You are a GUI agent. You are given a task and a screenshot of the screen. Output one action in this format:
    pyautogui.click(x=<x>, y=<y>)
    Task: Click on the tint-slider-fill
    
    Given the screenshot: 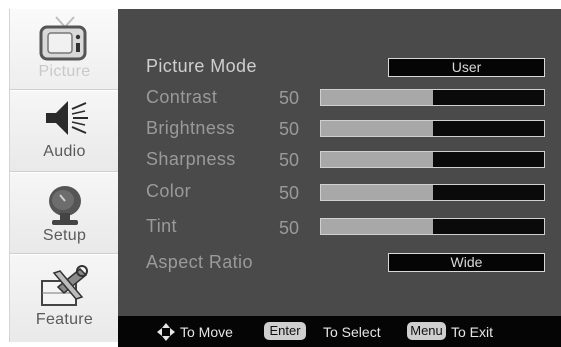 What is the action you would take?
    pyautogui.click(x=377, y=226)
    